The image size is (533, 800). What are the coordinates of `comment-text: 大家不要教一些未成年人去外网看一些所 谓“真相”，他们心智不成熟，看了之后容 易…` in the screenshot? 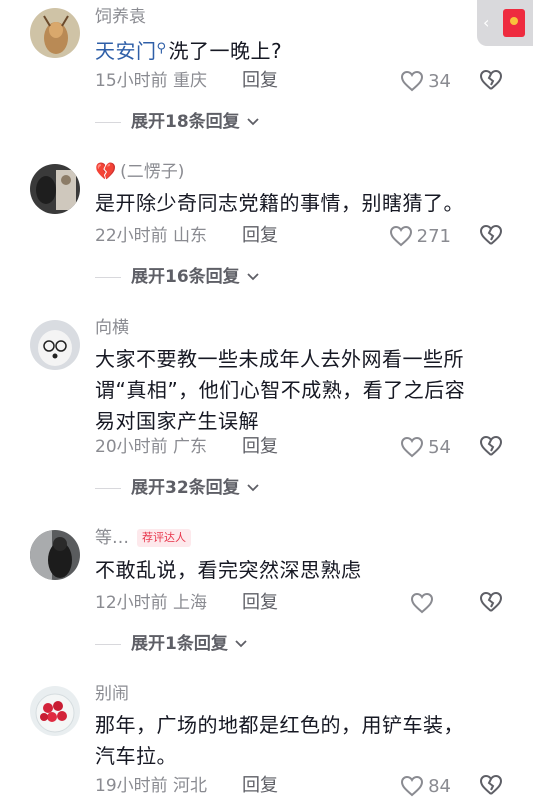 It's located at (305, 390).